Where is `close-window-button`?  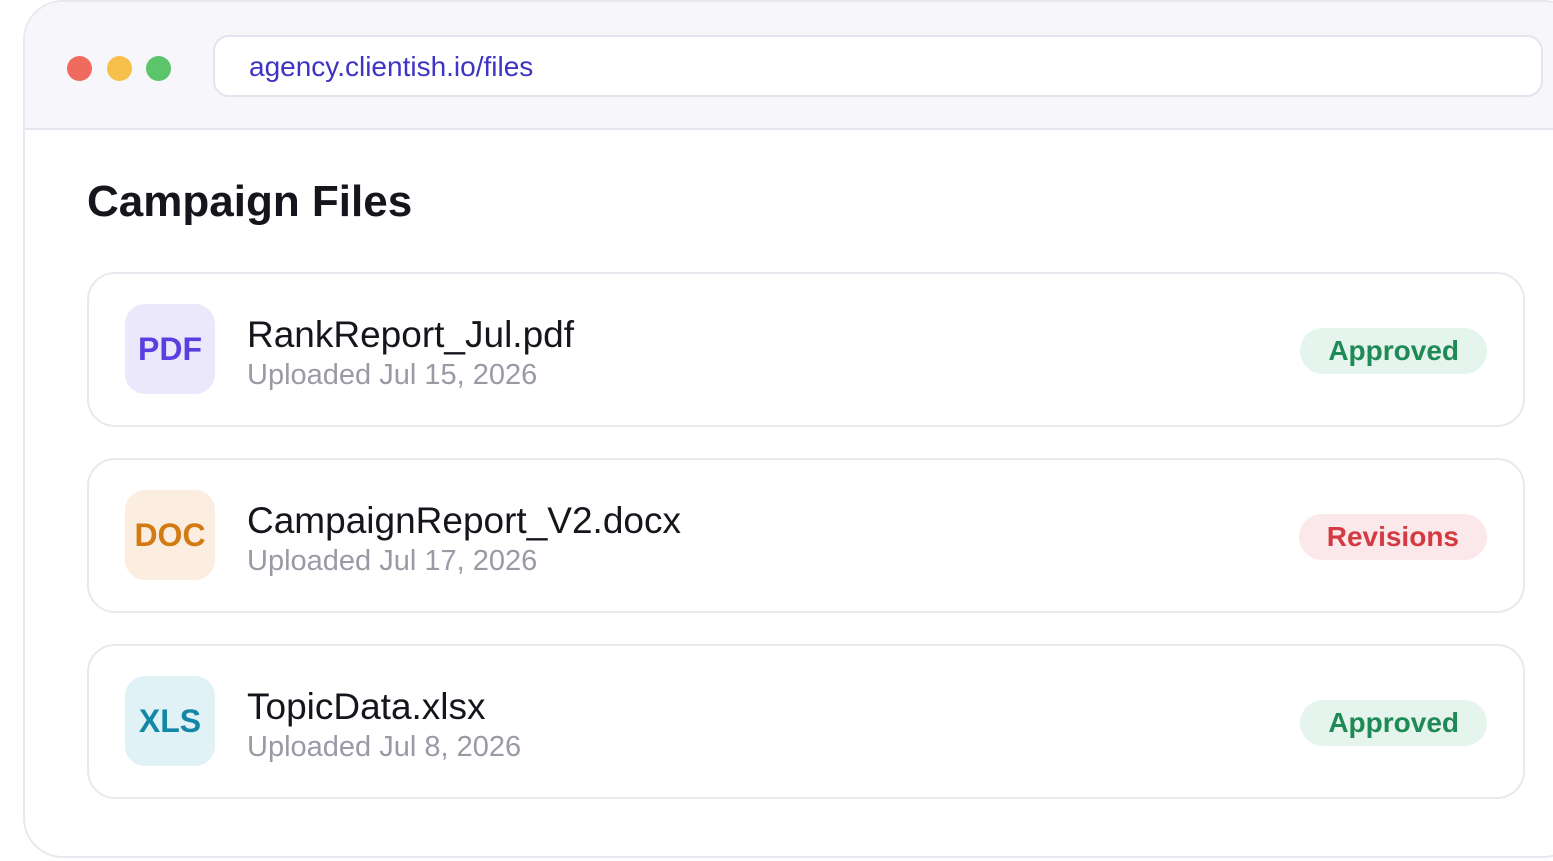 close-window-button is located at coordinates (79, 68).